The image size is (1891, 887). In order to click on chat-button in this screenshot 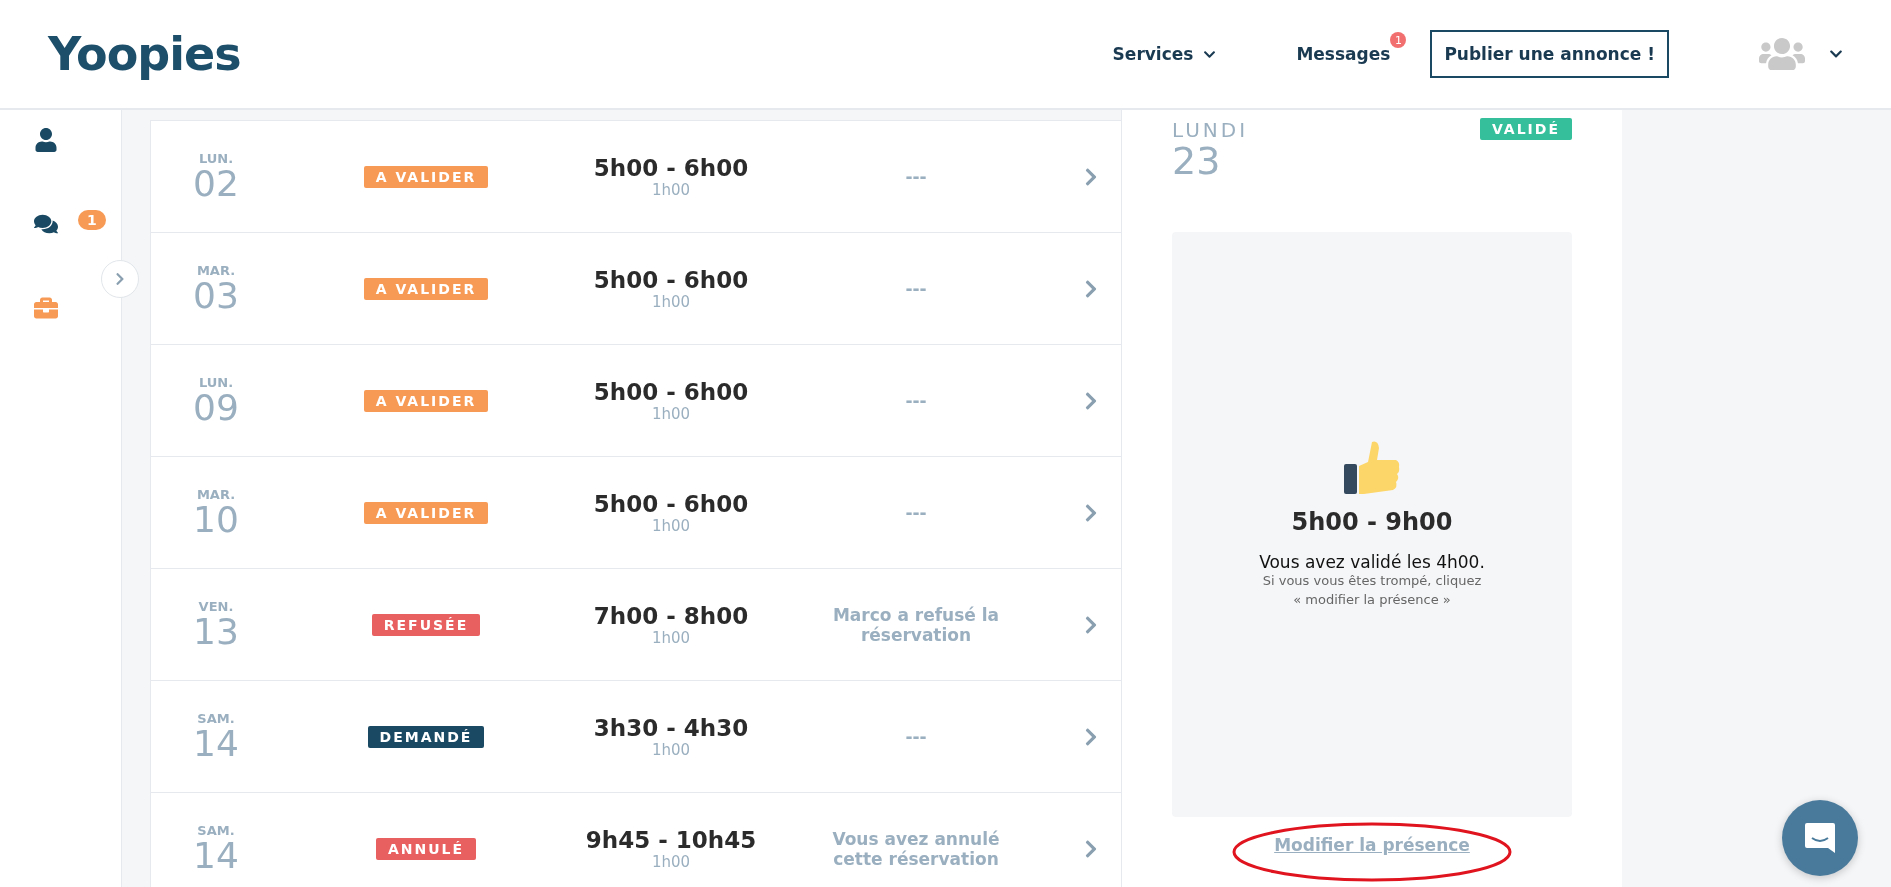, I will do `click(1820, 838)`.